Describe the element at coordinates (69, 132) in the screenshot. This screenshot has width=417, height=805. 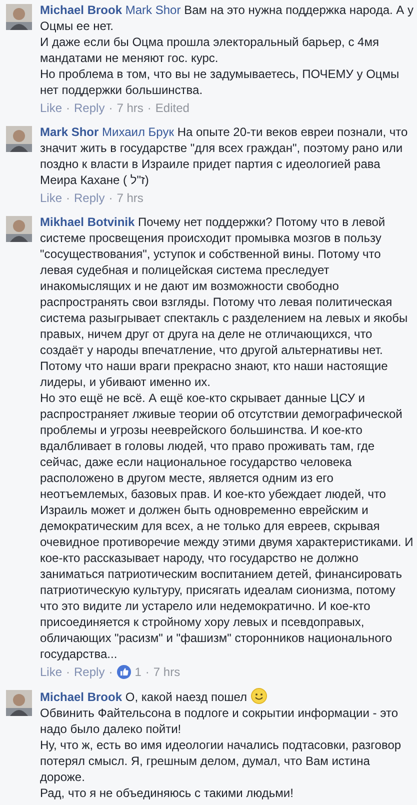
I see `author-name: Mark Shor` at that location.